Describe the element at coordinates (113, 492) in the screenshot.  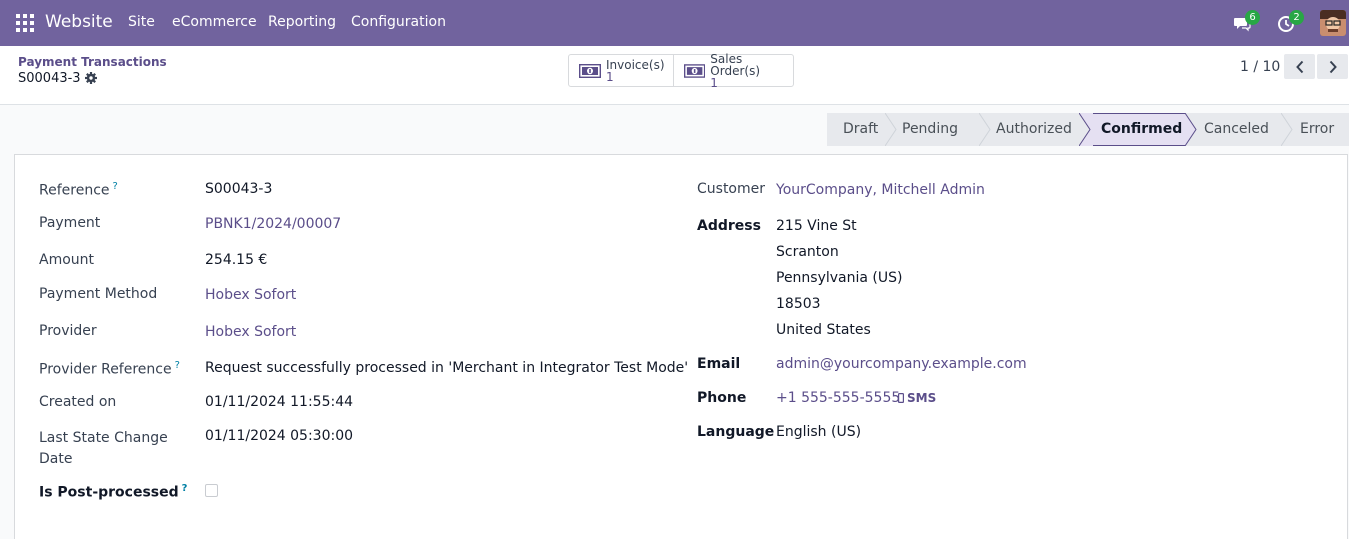
I see `is-post-processed-label: Is Post-processed?` at that location.